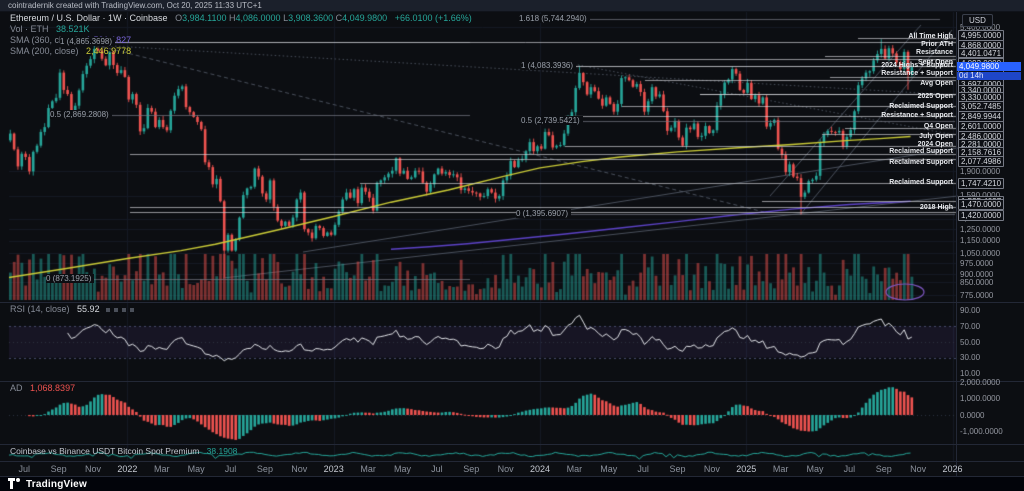  Describe the element at coordinates (981, 183) in the screenshot. I see `price-level-label: 1,747.4210` at that location.